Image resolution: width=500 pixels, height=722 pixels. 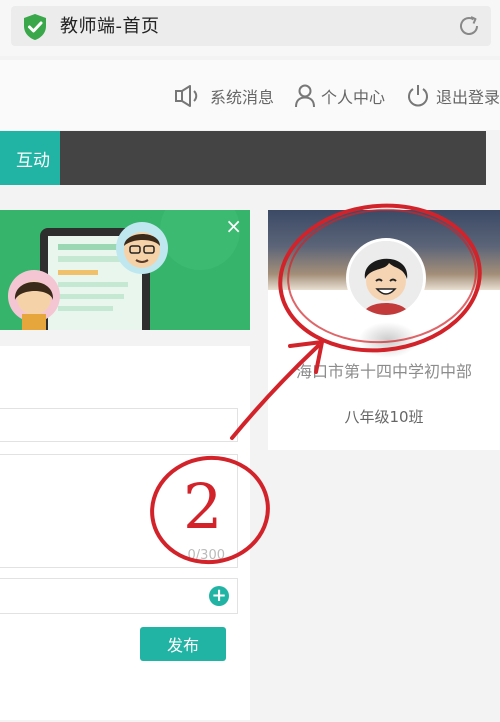 I want to click on banner-illustration, so click(x=125, y=270).